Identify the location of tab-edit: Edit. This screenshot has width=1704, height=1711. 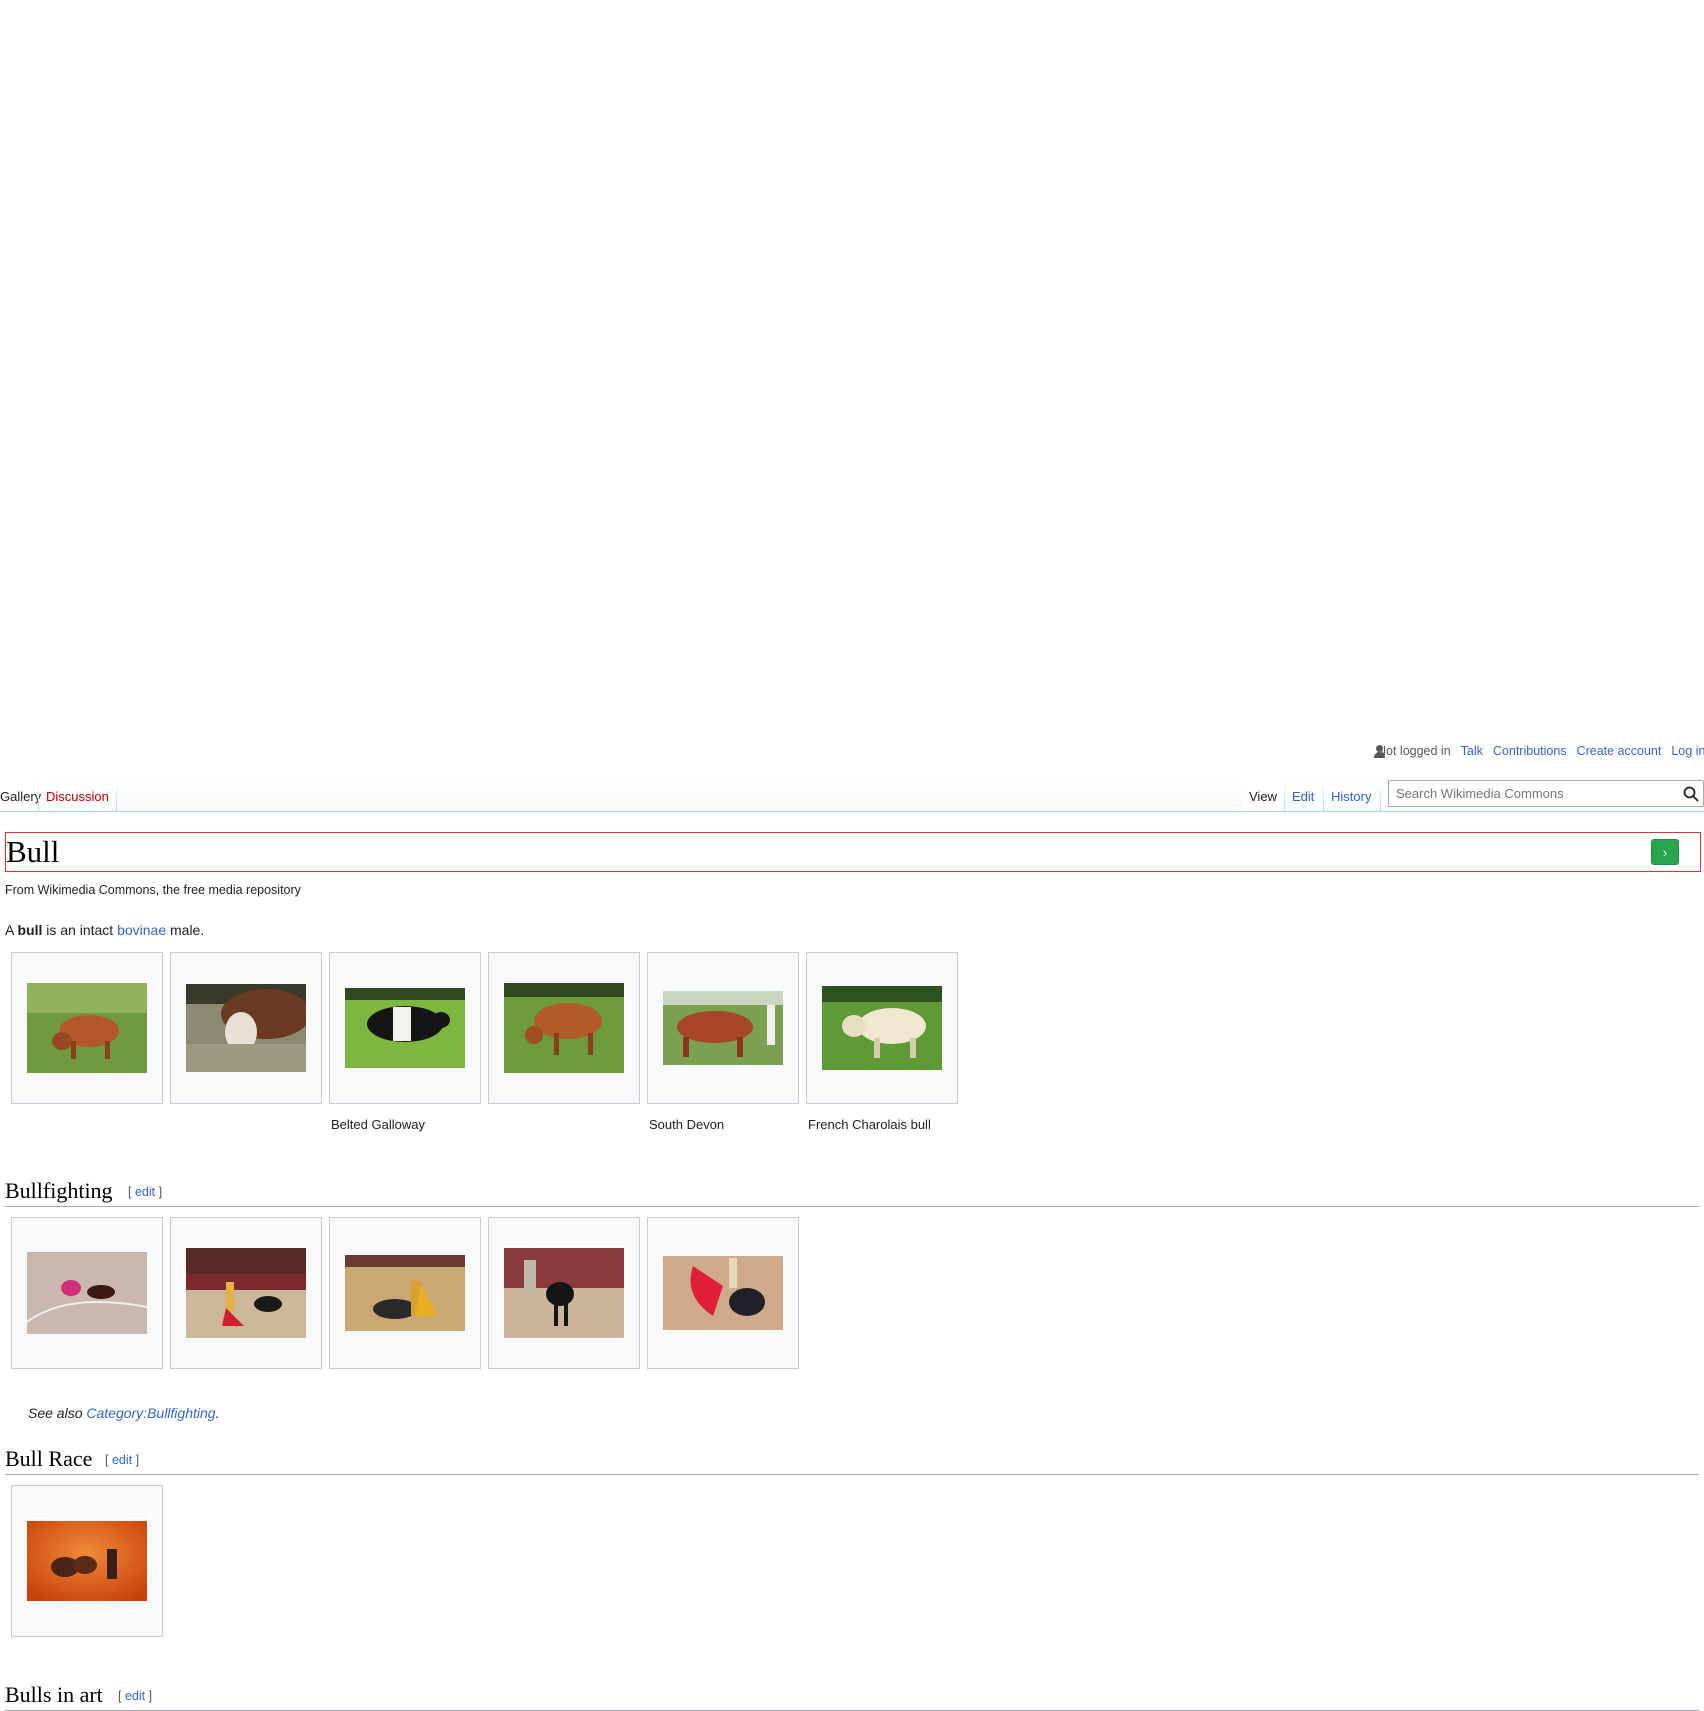
(1303, 794).